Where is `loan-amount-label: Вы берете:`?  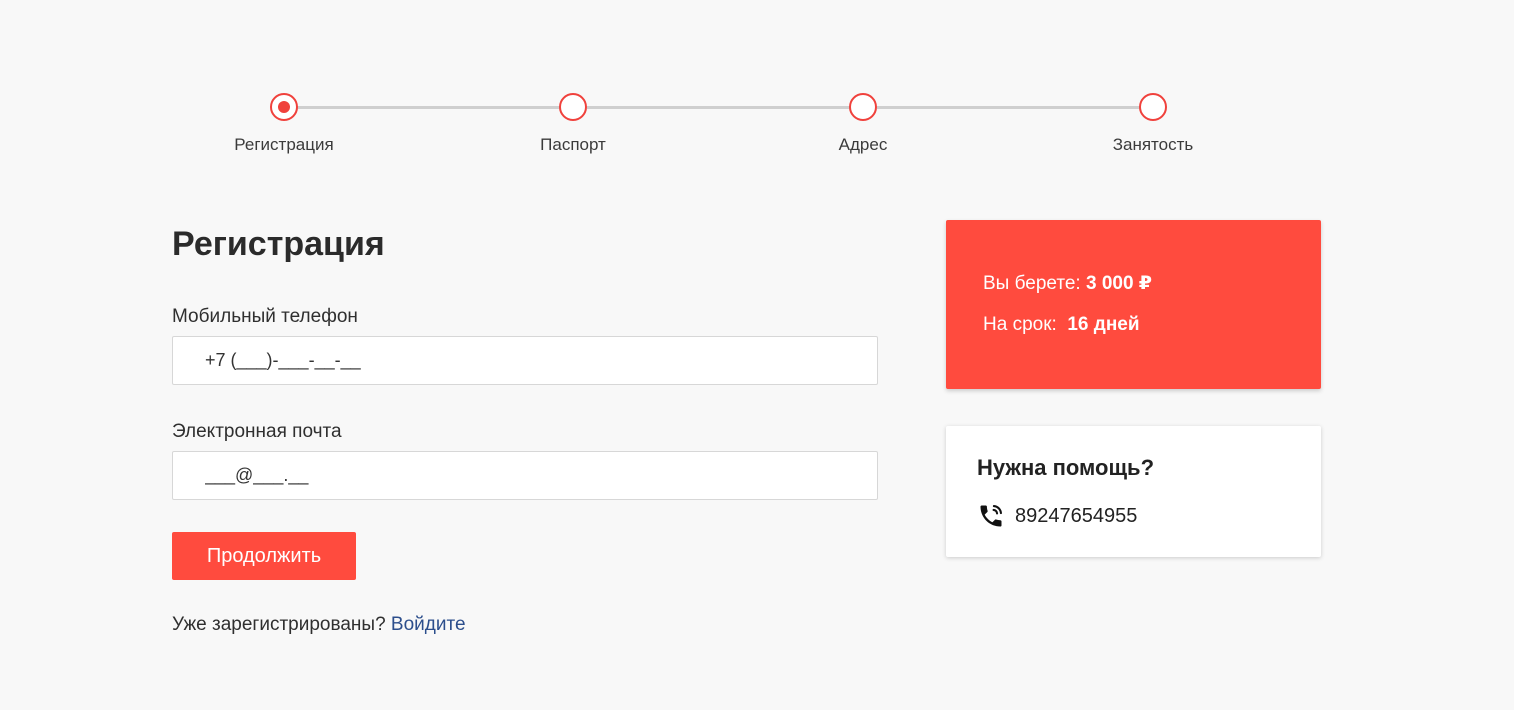 loan-amount-label: Вы берете: is located at coordinates (1032, 283).